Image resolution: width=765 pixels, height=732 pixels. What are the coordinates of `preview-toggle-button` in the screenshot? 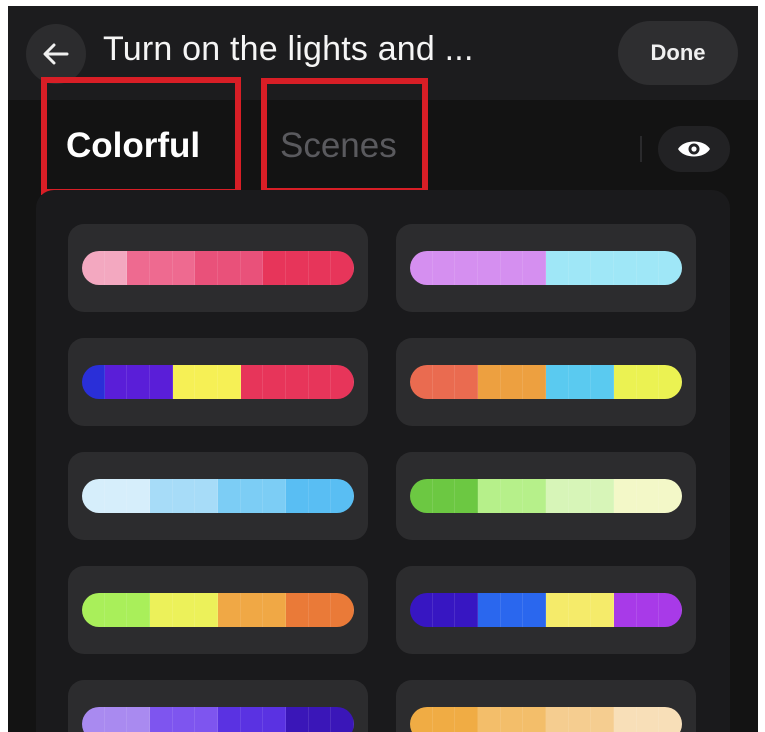 It's located at (694, 149).